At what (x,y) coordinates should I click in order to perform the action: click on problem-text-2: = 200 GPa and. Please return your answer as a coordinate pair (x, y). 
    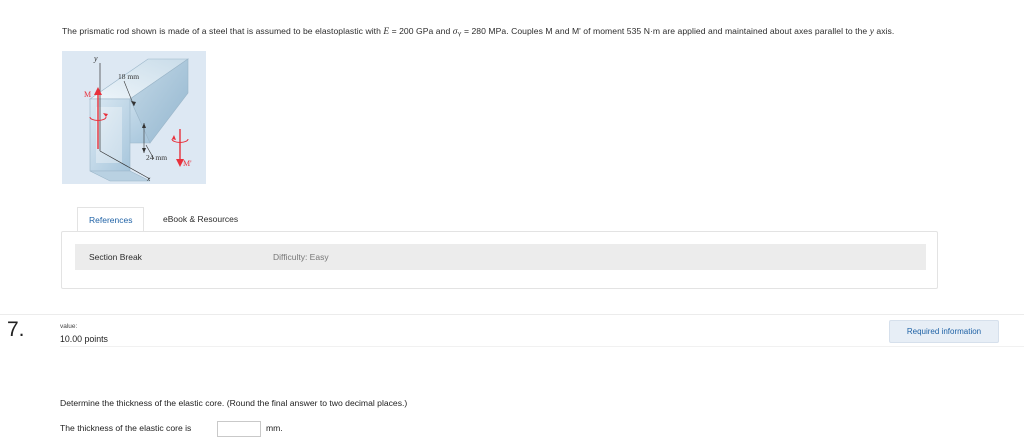
    Looking at the image, I should click on (421, 31).